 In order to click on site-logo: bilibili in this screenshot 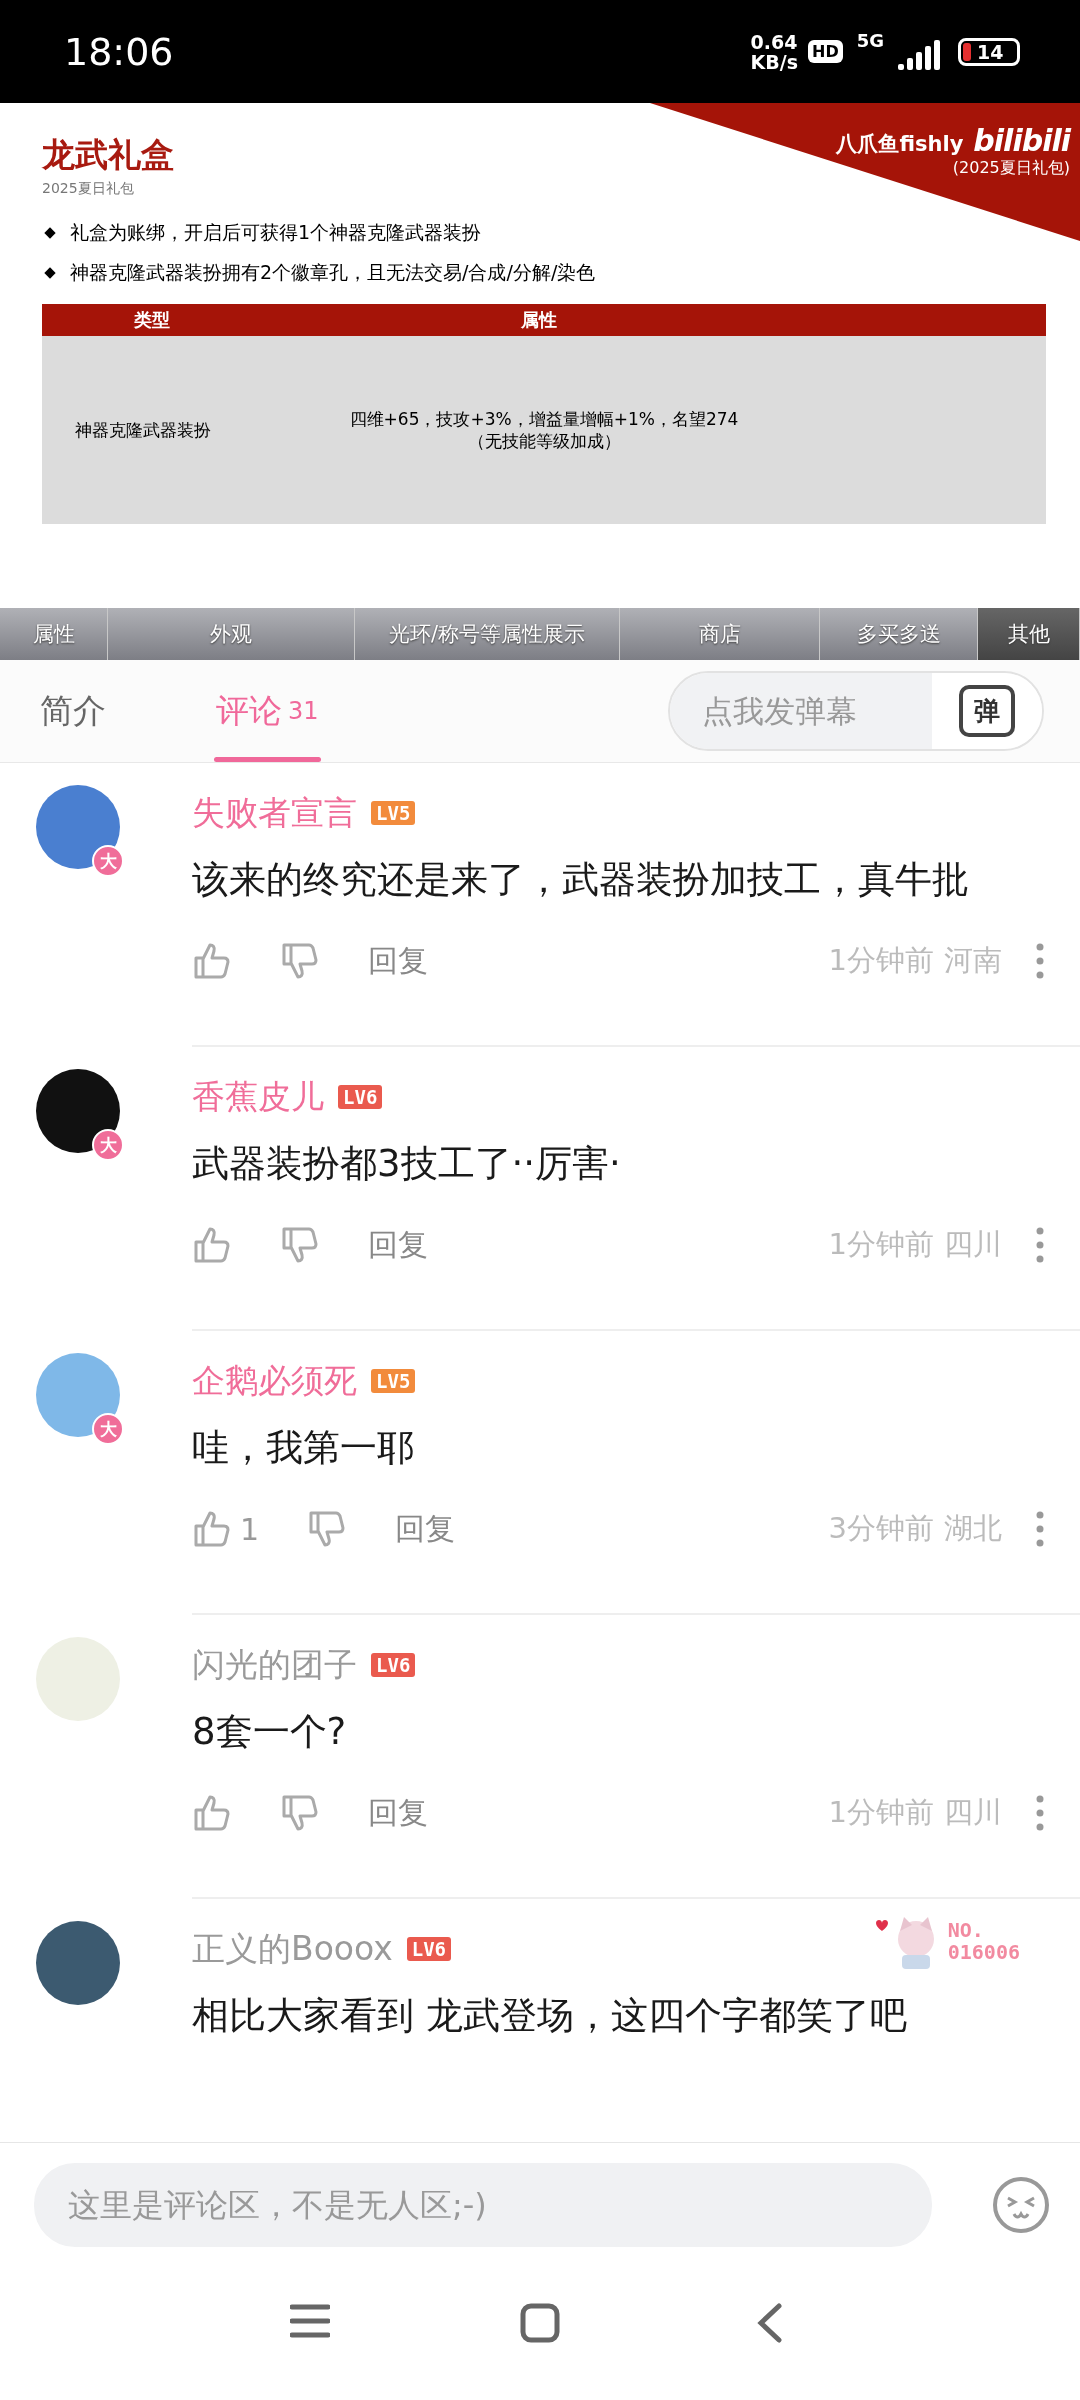, I will do `click(1021, 140)`.